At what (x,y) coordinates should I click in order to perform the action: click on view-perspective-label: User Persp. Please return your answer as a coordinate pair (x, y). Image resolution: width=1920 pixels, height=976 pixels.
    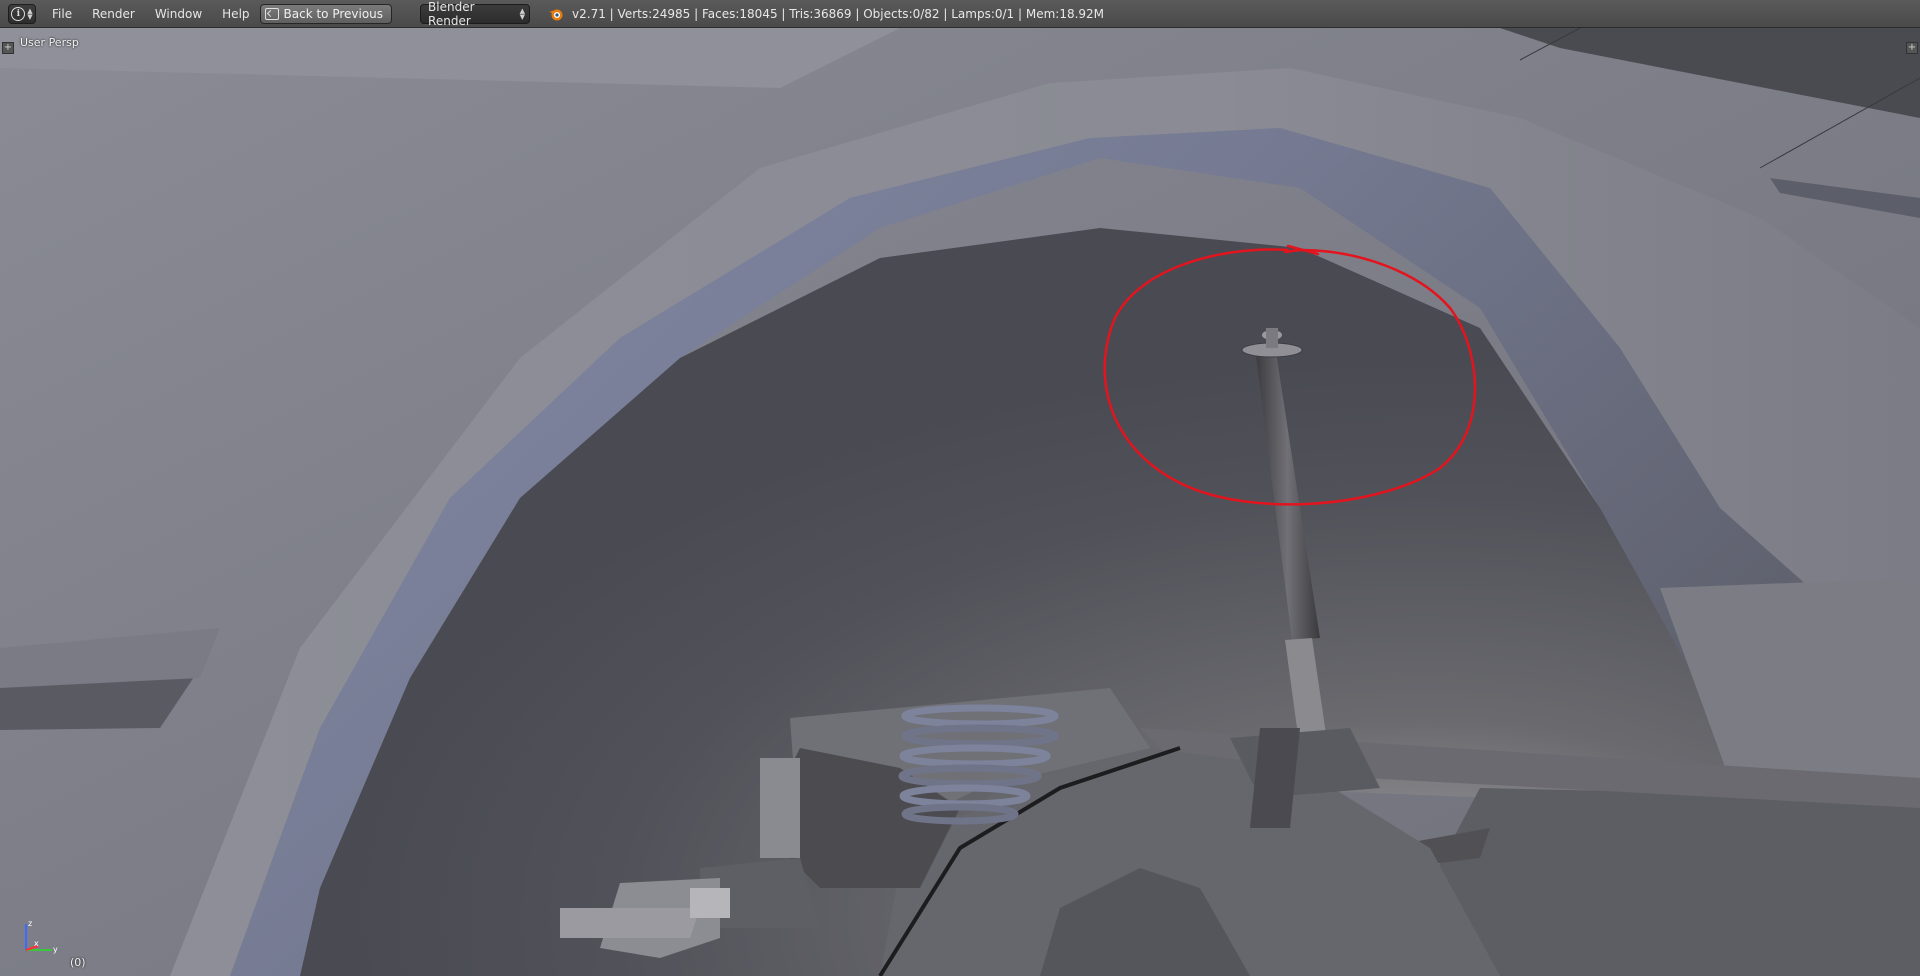
    Looking at the image, I should click on (49, 42).